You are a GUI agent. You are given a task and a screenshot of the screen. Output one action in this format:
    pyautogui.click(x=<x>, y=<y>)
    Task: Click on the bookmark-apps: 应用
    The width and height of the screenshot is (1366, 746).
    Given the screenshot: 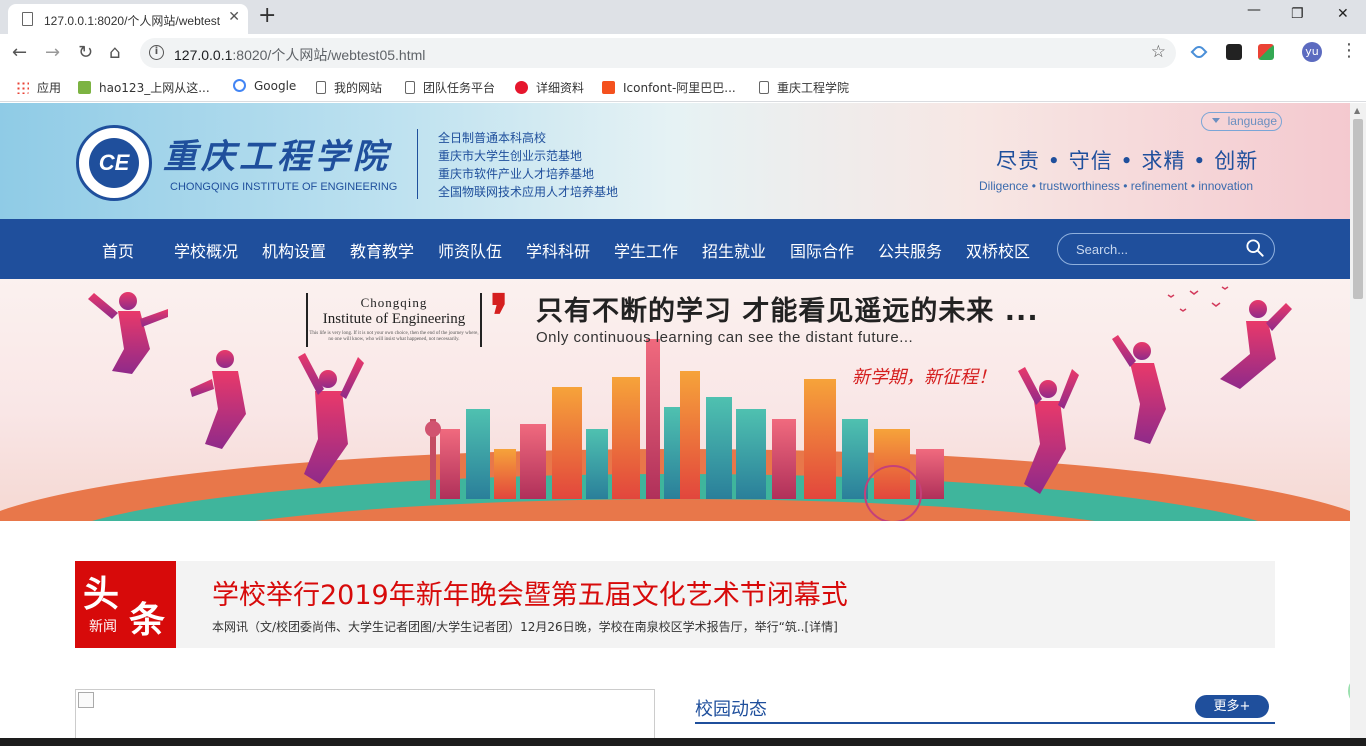 What is the action you would take?
    pyautogui.click(x=38, y=87)
    